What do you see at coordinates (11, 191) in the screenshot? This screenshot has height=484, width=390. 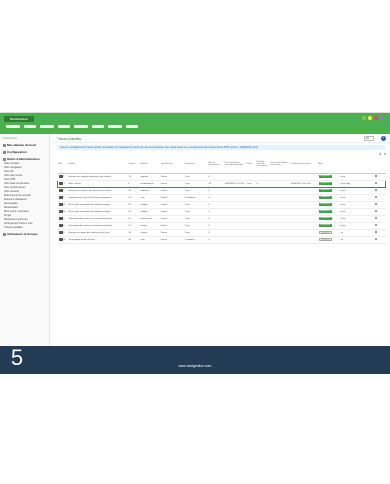 I see `sidebar-item: Infos sécurité` at bounding box center [11, 191].